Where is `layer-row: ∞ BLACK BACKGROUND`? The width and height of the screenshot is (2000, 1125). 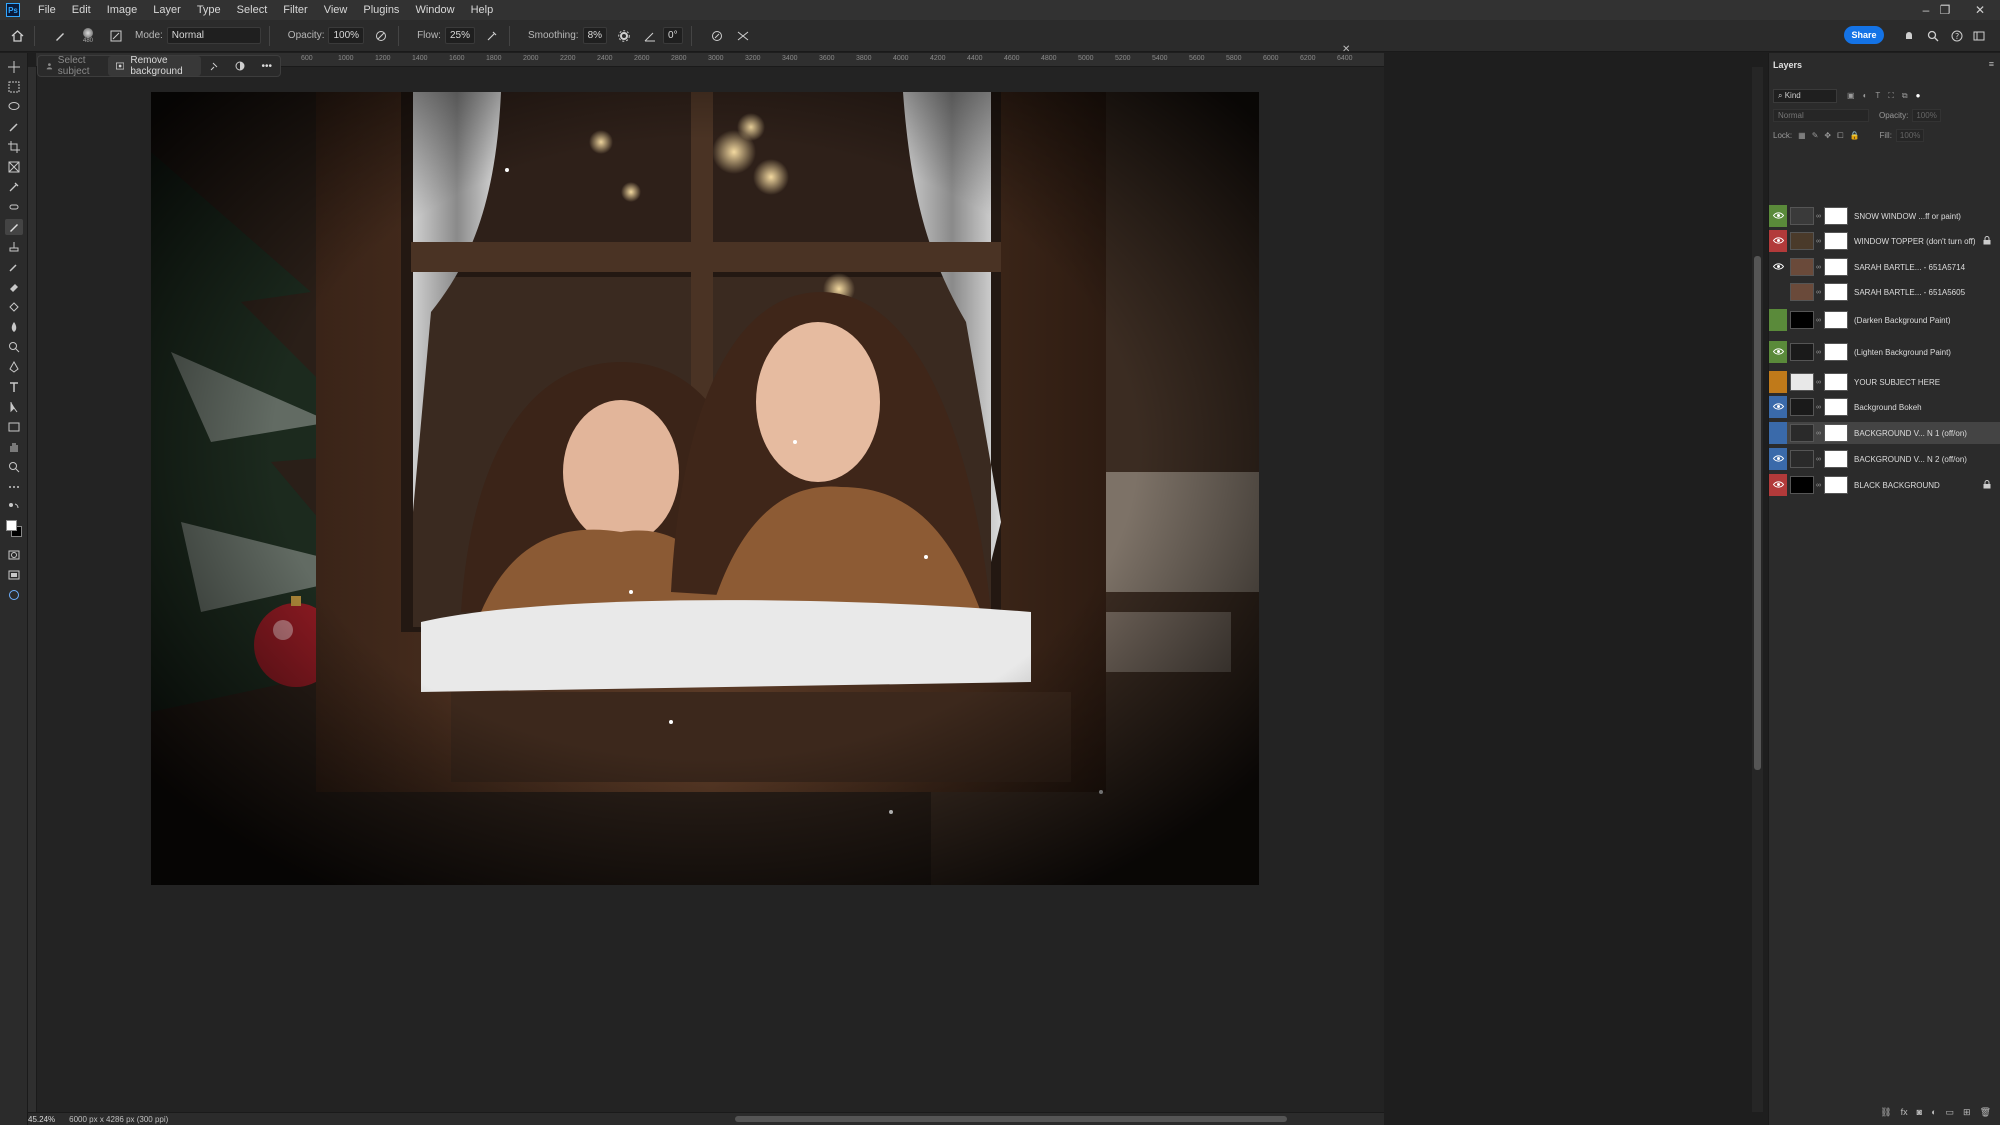
layer-row: ∞ BLACK BACKGROUND is located at coordinates (1884, 485).